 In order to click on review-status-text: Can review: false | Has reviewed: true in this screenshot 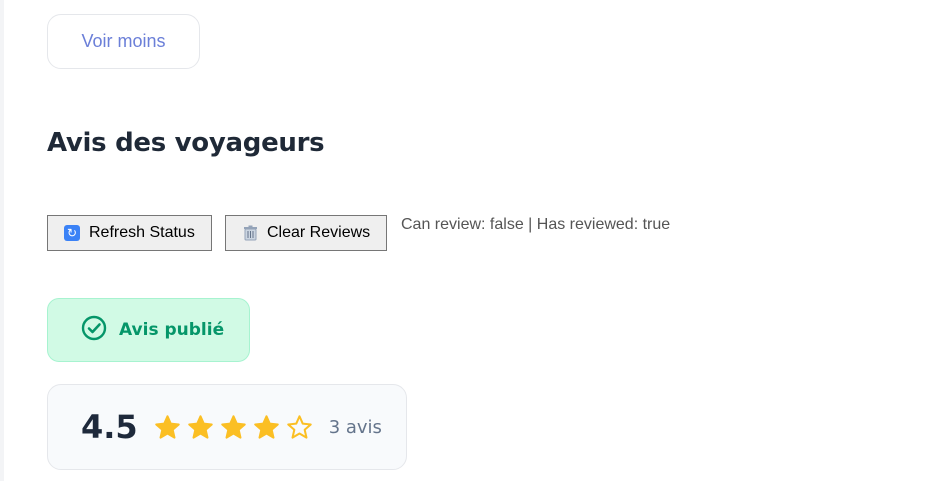, I will do `click(536, 224)`.